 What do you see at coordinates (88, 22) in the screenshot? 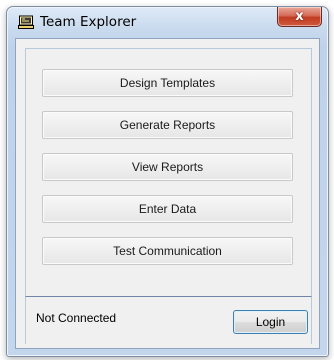
I see `window-title: Team Explorer` at bounding box center [88, 22].